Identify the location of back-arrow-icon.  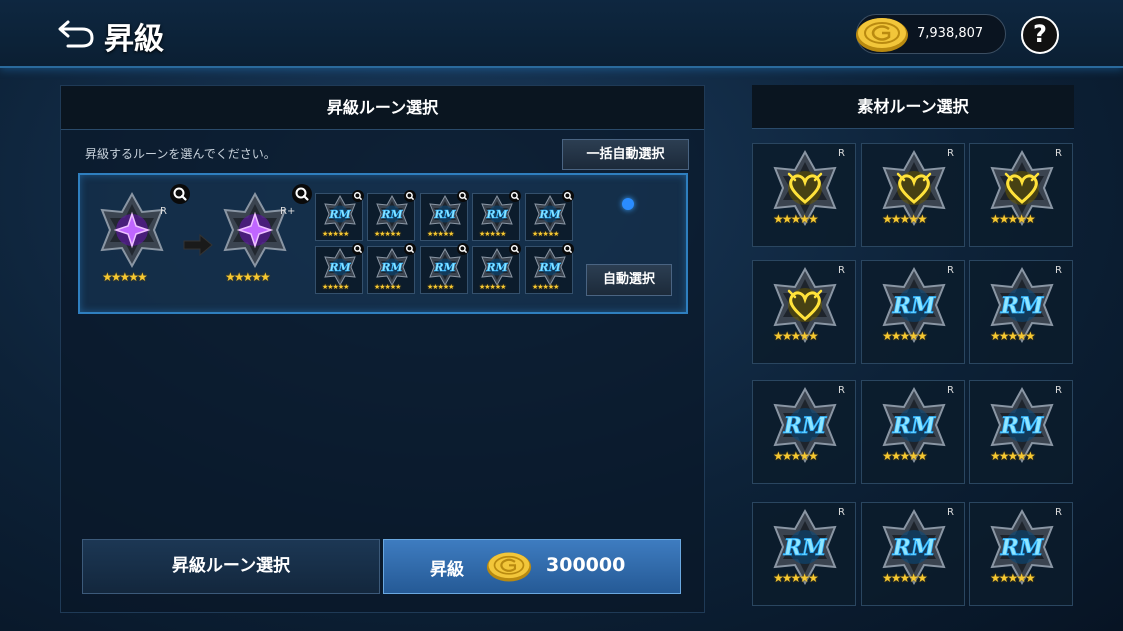
(76, 34).